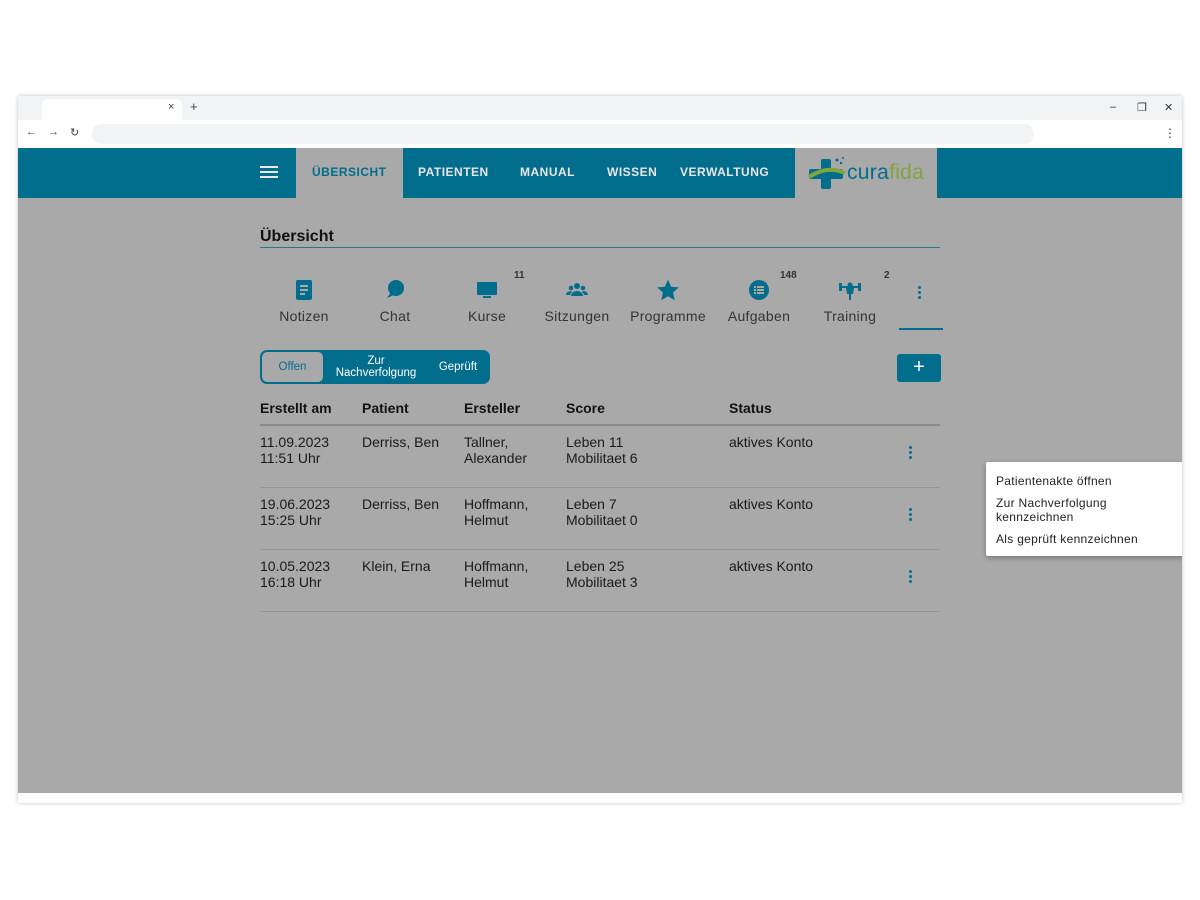 The width and height of the screenshot is (1200, 900). I want to click on section-chat: Chat, so click(395, 297).